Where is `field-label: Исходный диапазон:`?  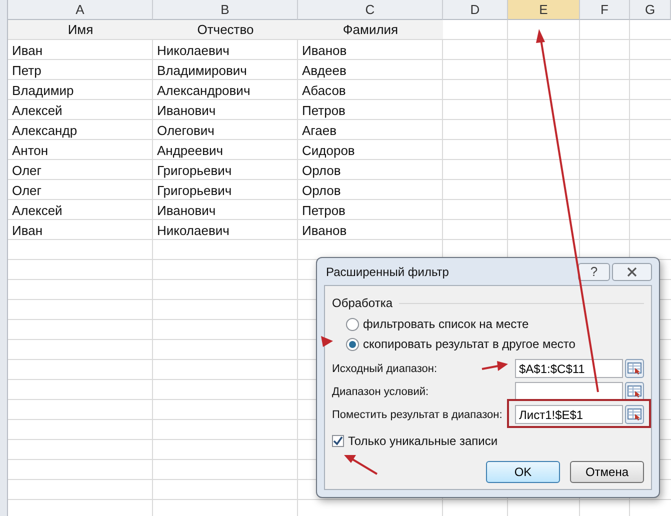
field-label: Исходный диапазон: is located at coordinates (385, 368).